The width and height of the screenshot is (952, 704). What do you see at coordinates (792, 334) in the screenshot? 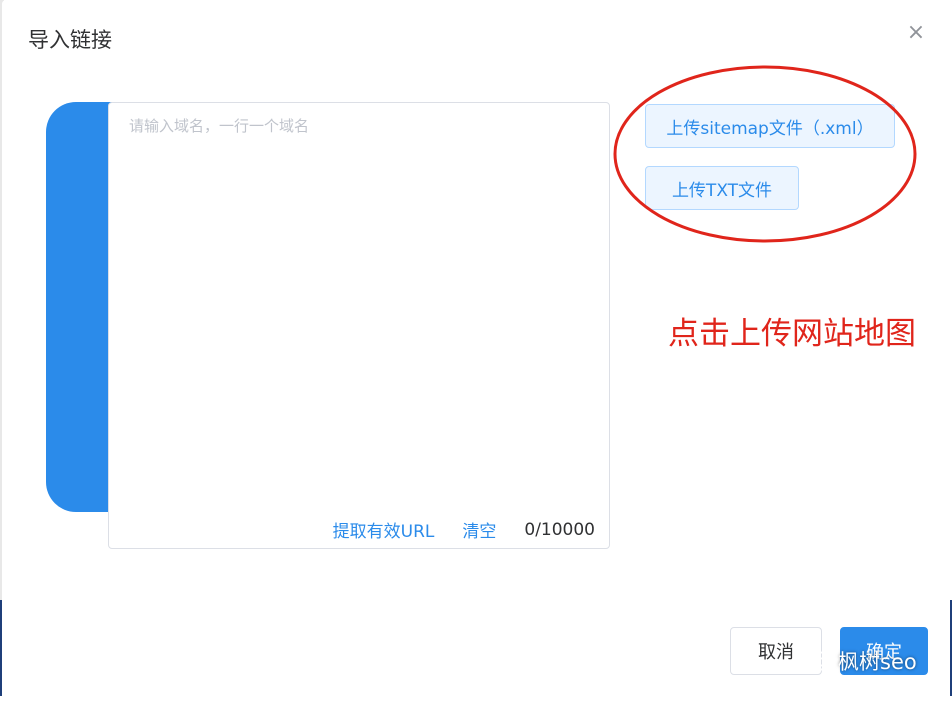
I see `annotation-text: 点击上传网站地图` at bounding box center [792, 334].